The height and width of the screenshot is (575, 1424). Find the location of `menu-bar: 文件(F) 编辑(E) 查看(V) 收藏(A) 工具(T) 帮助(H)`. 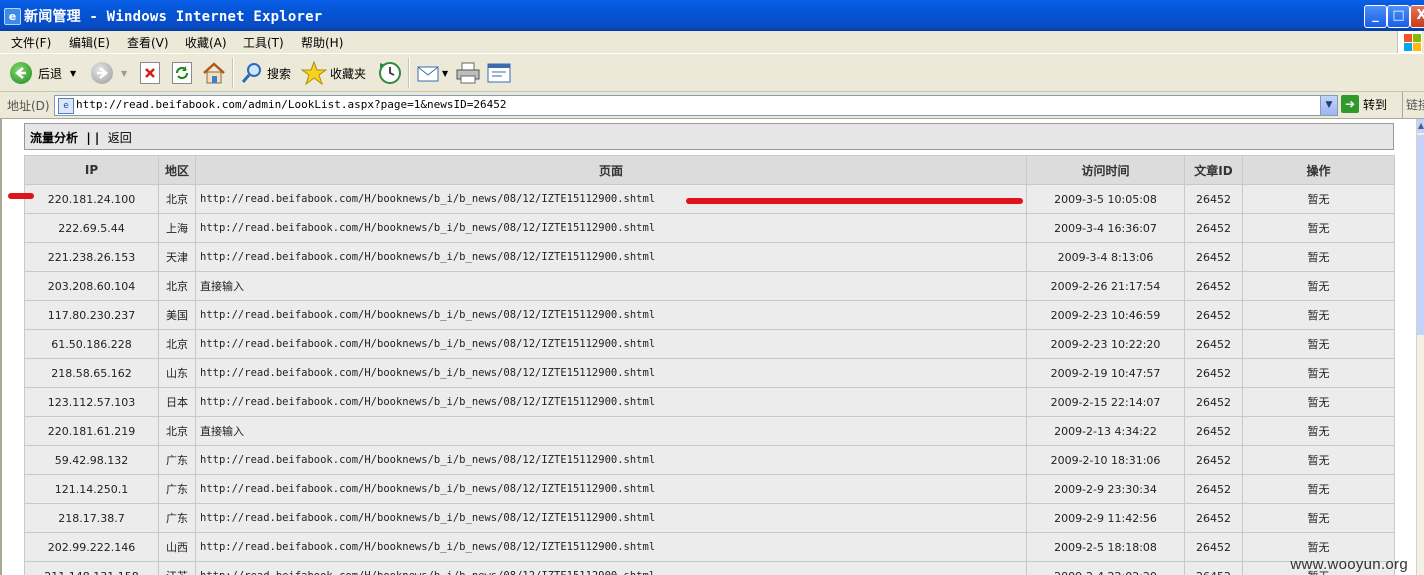

menu-bar: 文件(F) 编辑(E) 查看(V) 收藏(A) 工具(T) 帮助(H) is located at coordinates (712, 42).